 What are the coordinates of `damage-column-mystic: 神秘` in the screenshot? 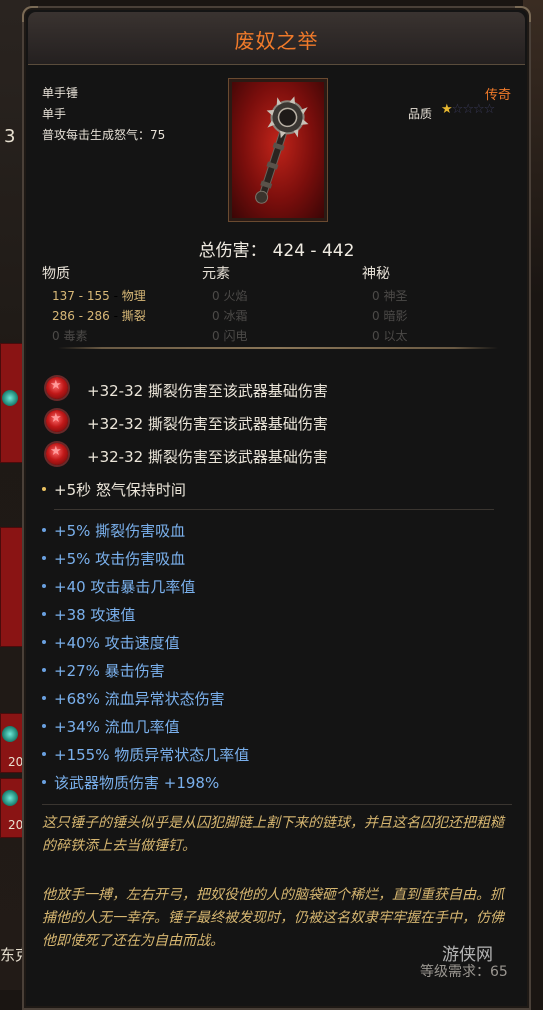 It's located at (376, 274).